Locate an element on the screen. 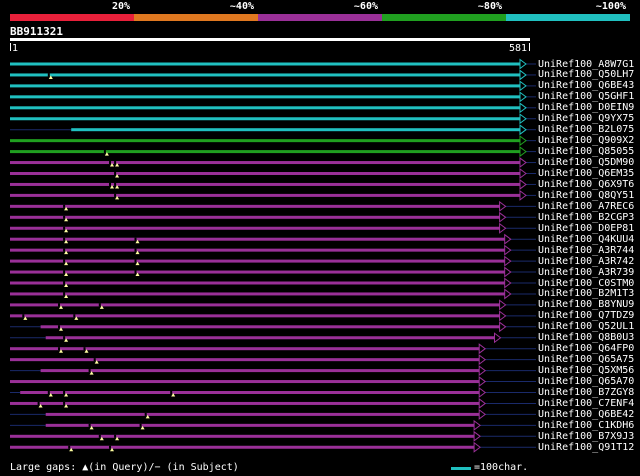  hit-id-link: UniRef100_Q6BE43 is located at coordinates (586, 85).